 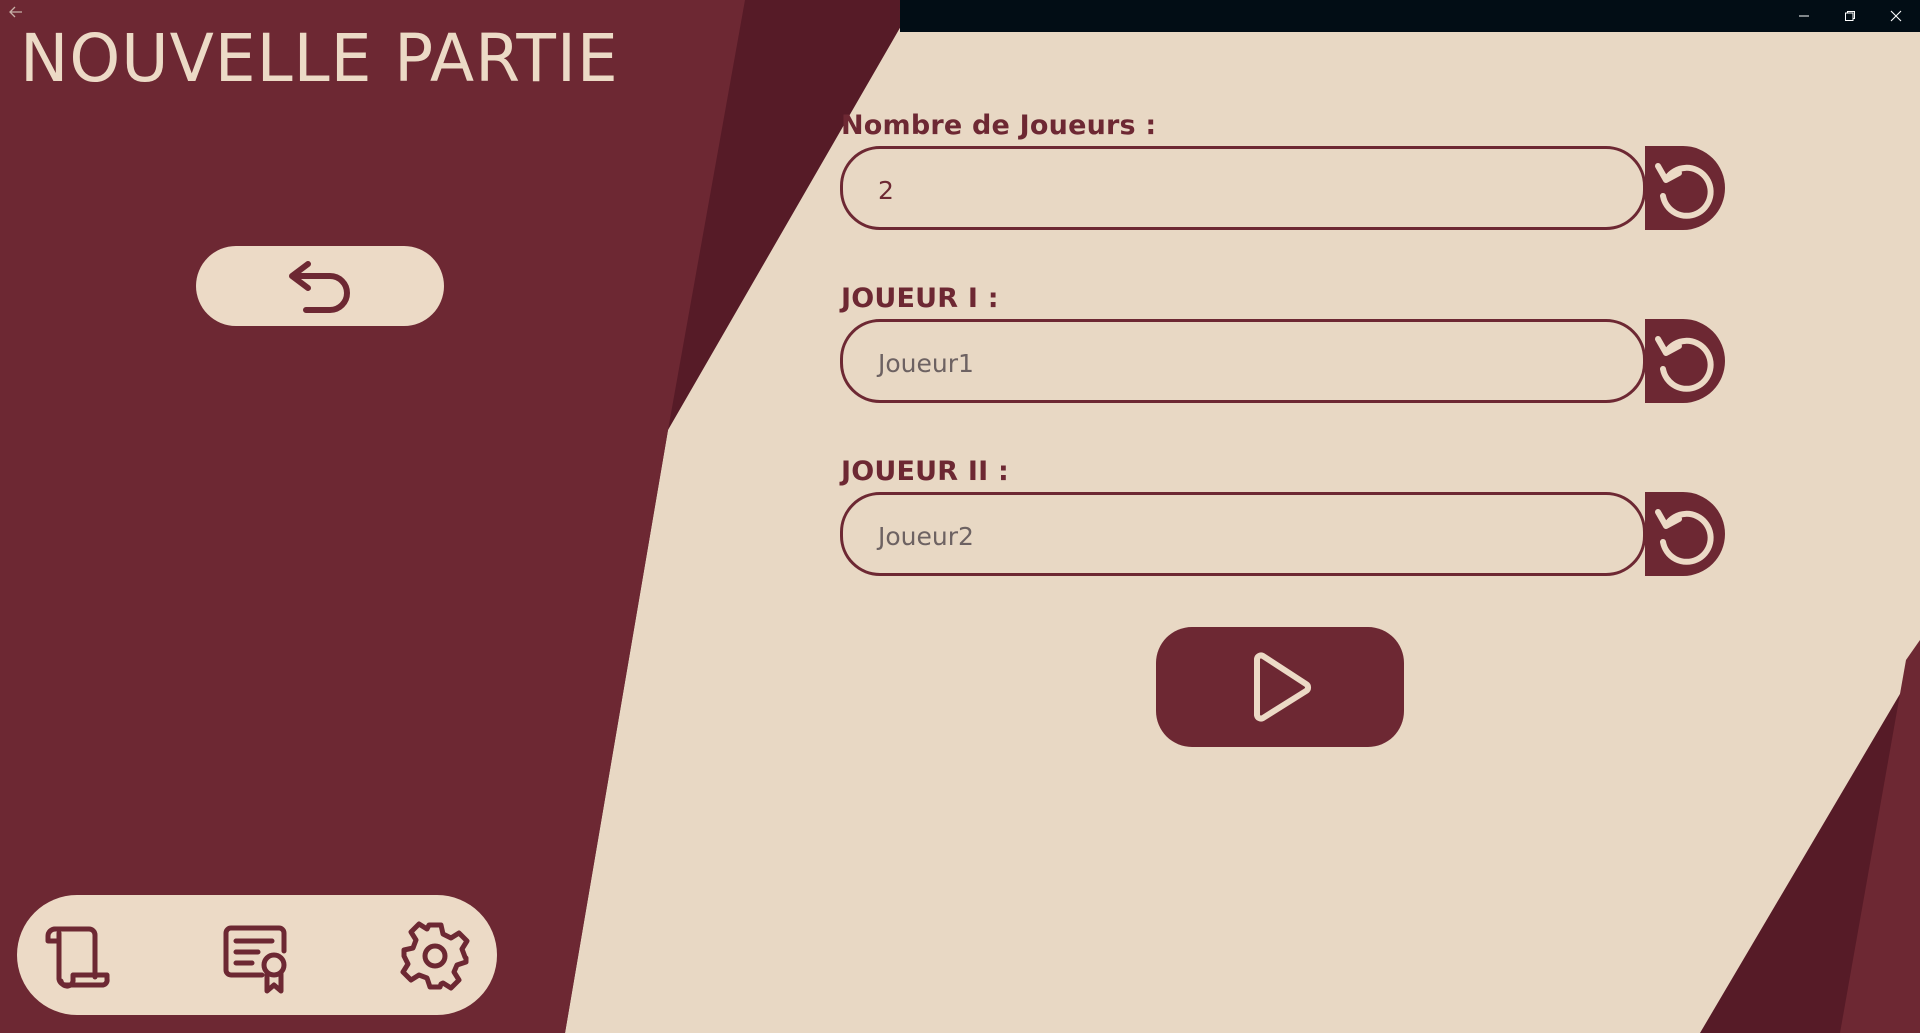 I want to click on players-count-value: 2, so click(x=886, y=190).